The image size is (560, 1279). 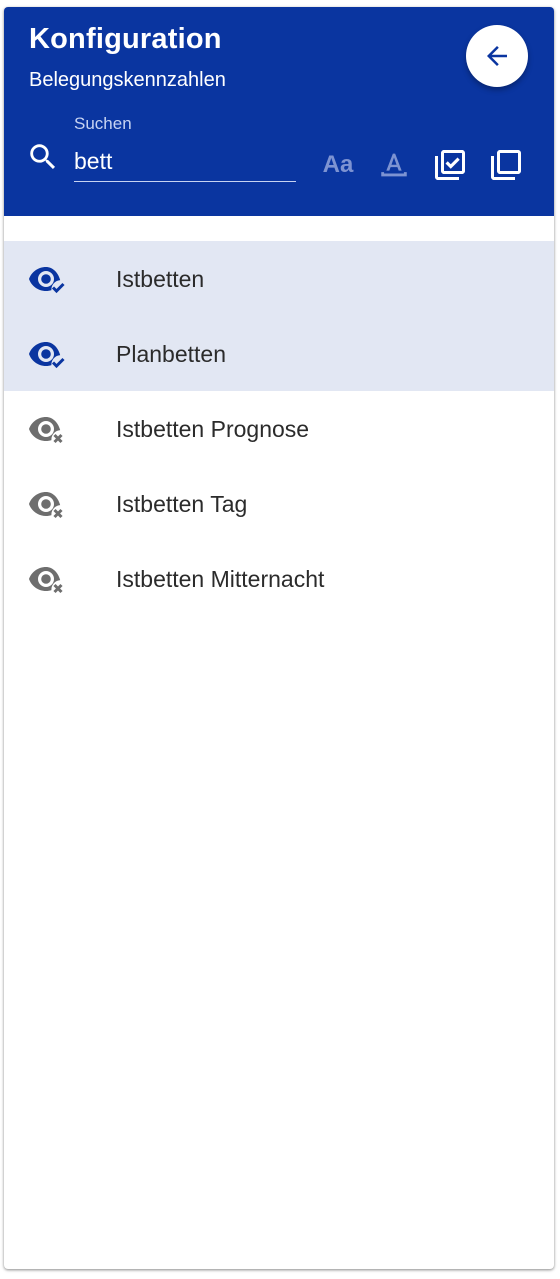 What do you see at coordinates (213, 428) in the screenshot?
I see `list-item-label: Istbetten Prognose` at bounding box center [213, 428].